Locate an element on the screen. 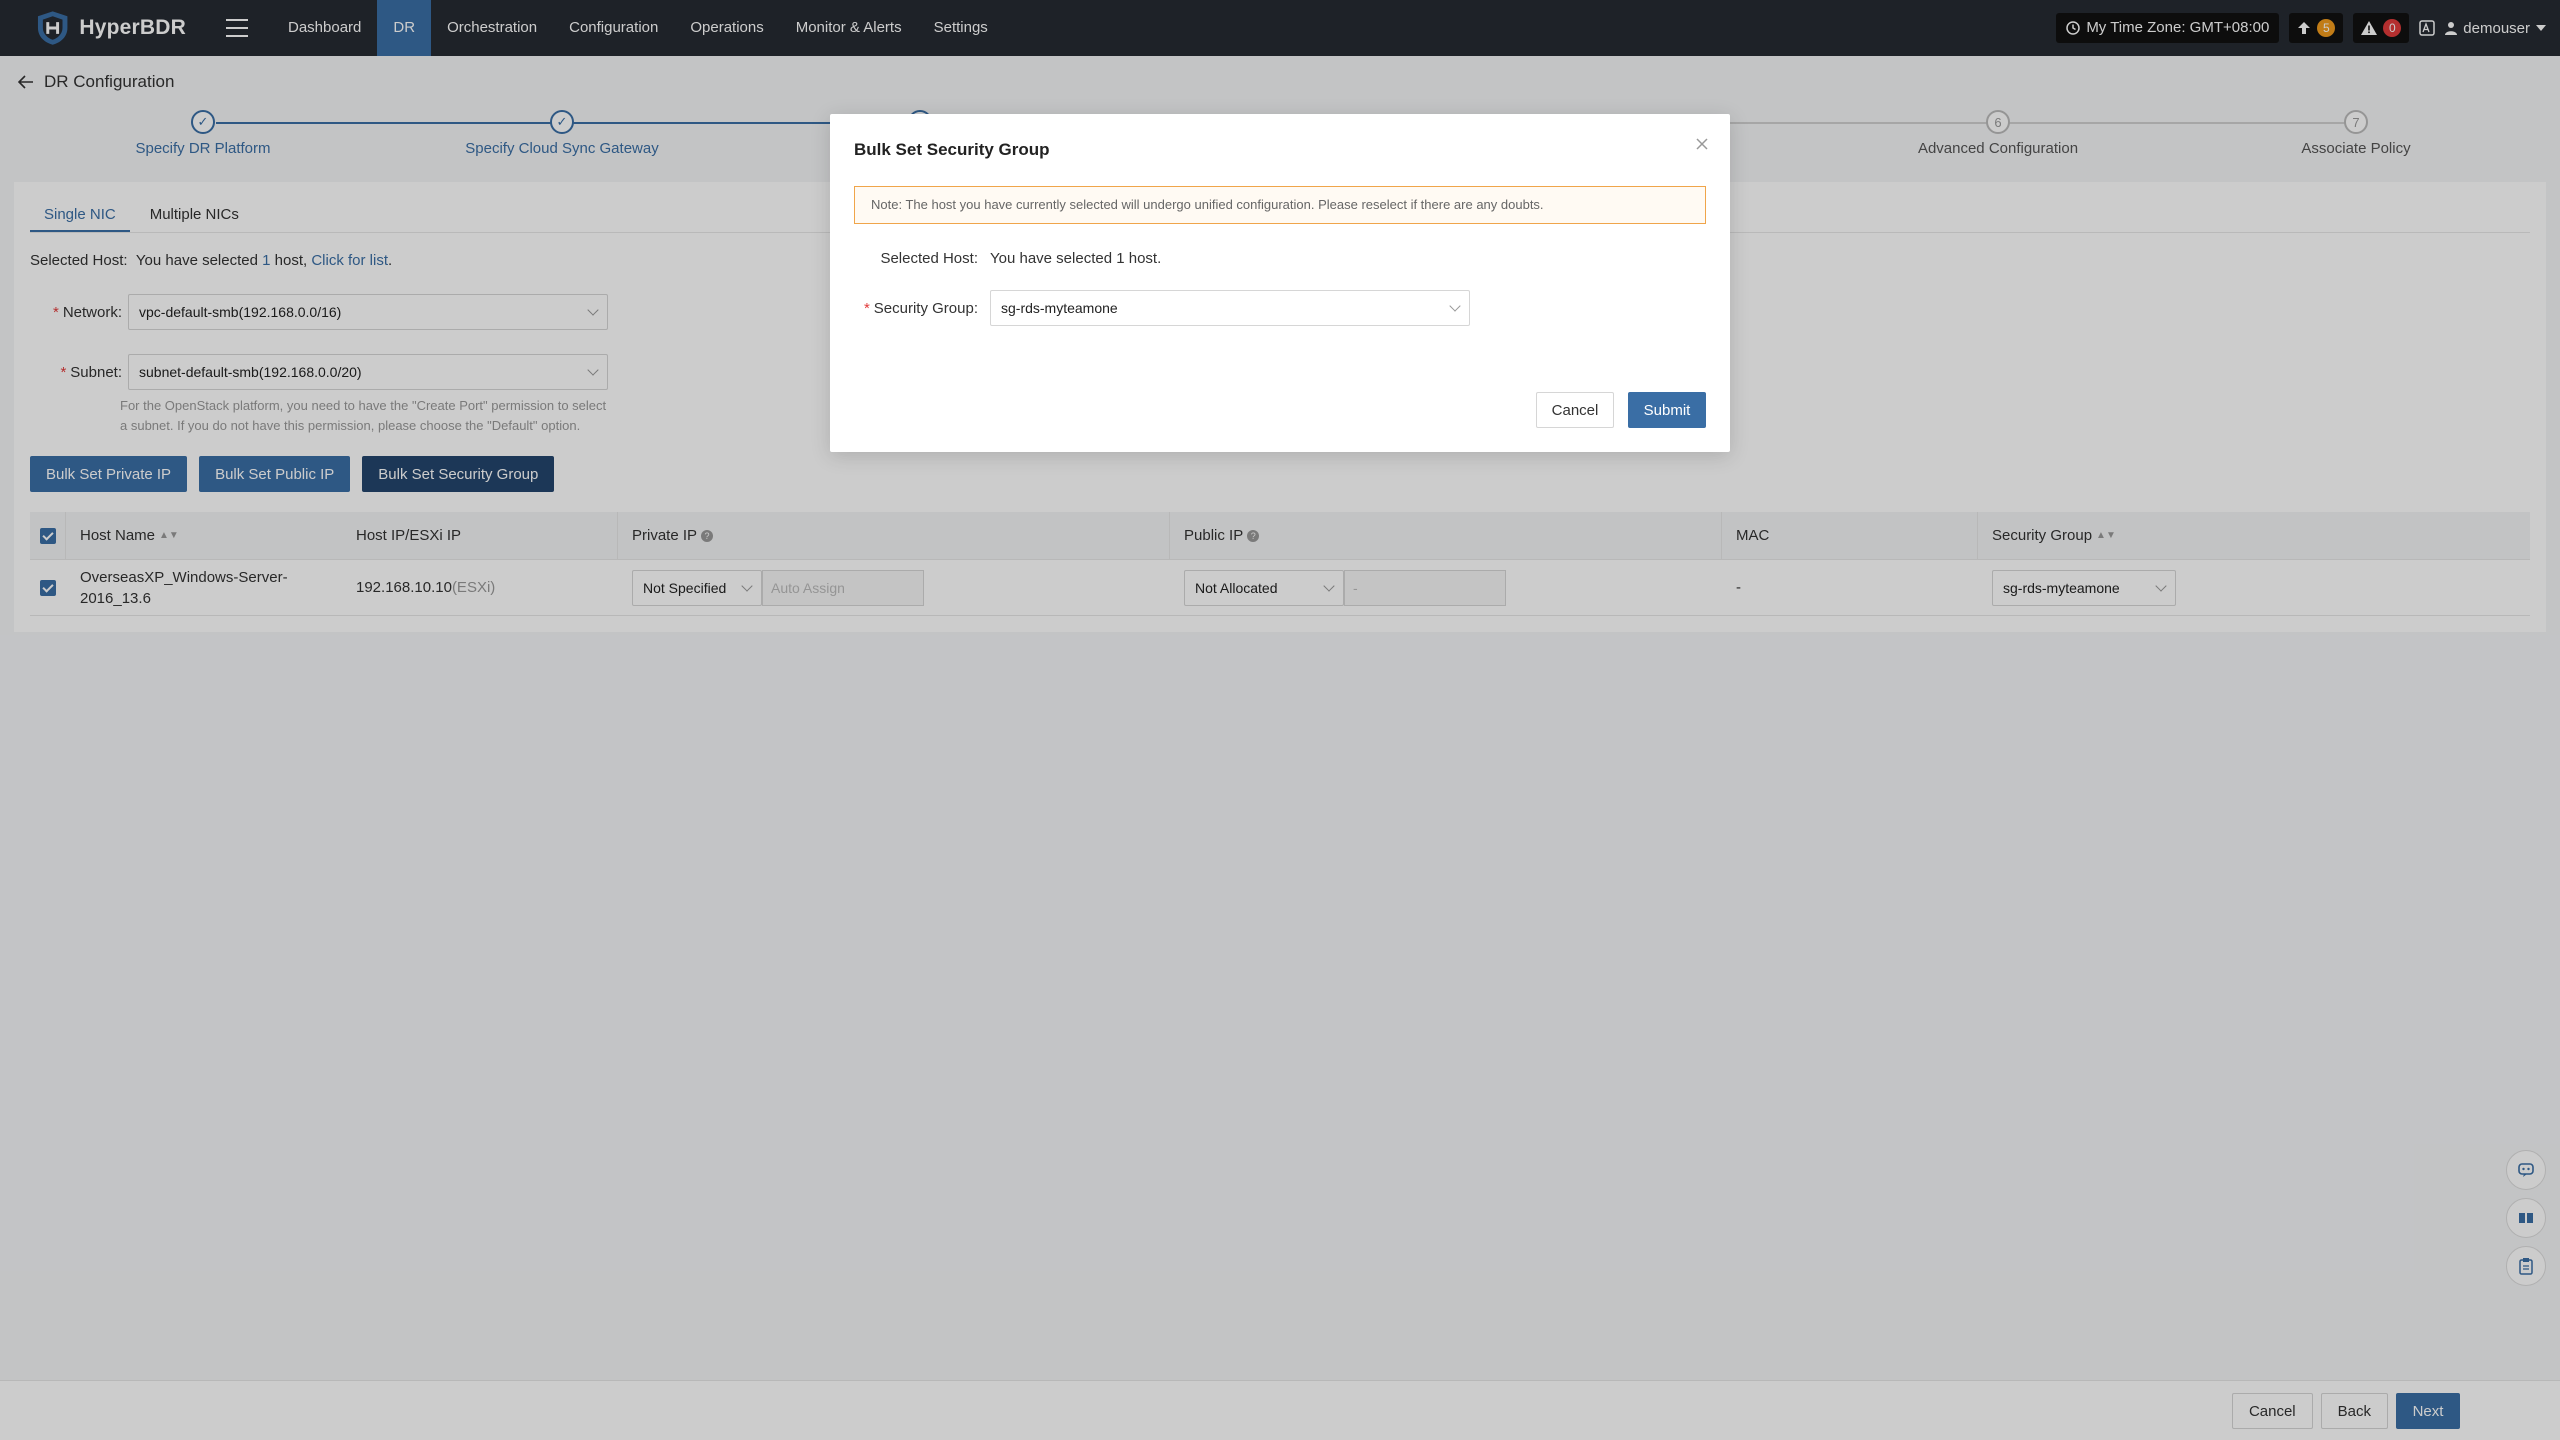  dialog-security-group-row: * Security Group: sg-rds-myteamone is located at coordinates (1150, 308).